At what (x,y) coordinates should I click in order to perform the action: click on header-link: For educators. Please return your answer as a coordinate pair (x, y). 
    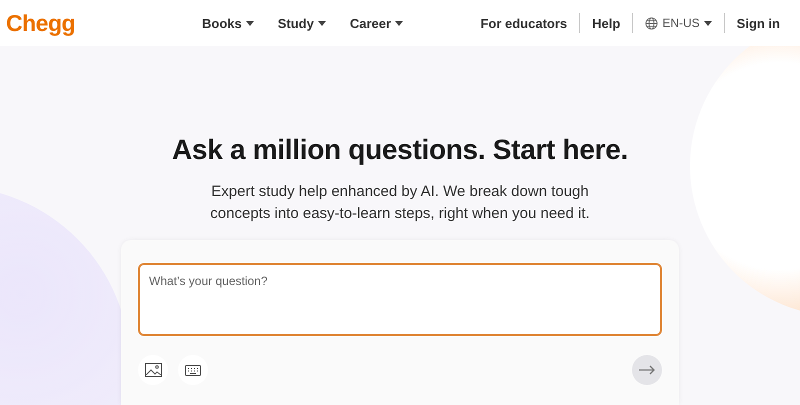
    Looking at the image, I should click on (524, 23).